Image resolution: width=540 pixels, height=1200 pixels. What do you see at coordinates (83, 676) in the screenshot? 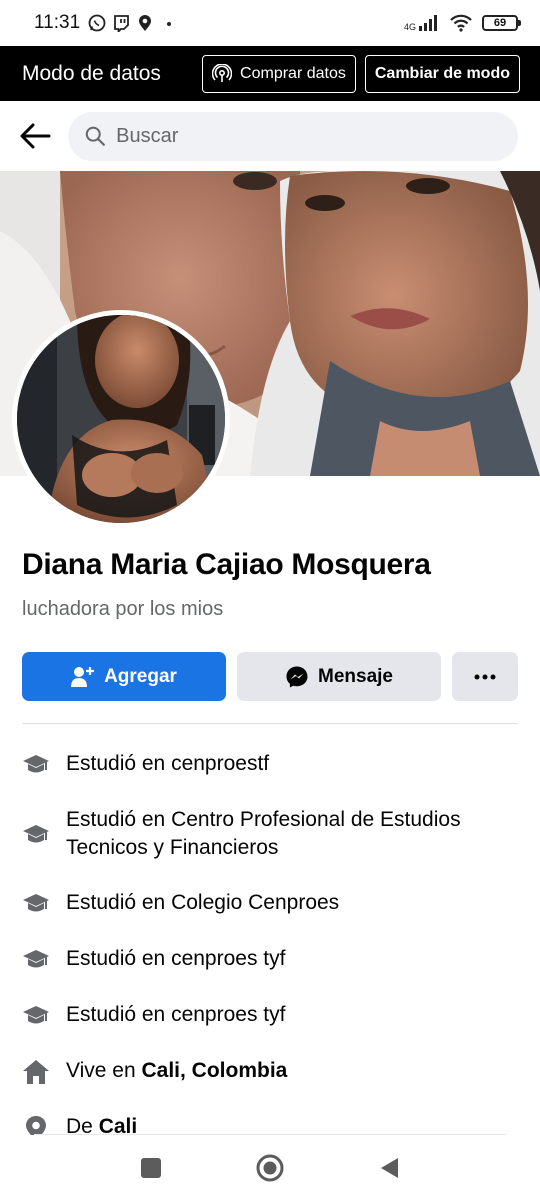
I see `add-friend-icon` at bounding box center [83, 676].